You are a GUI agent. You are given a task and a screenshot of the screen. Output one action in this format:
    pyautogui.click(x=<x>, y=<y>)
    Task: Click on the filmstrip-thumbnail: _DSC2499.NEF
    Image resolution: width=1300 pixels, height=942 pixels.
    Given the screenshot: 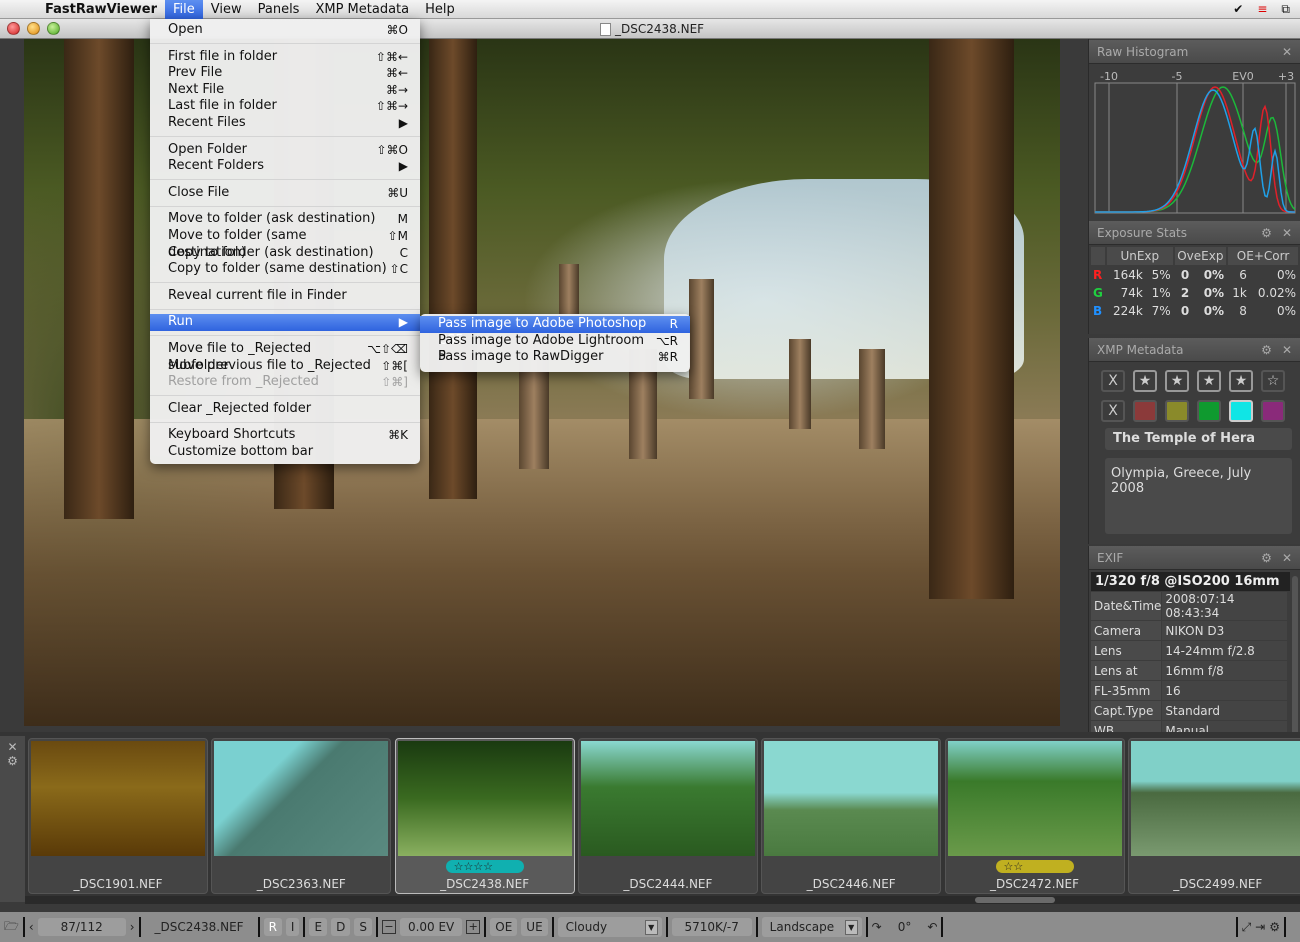 What is the action you would take?
    pyautogui.click(x=1213, y=816)
    